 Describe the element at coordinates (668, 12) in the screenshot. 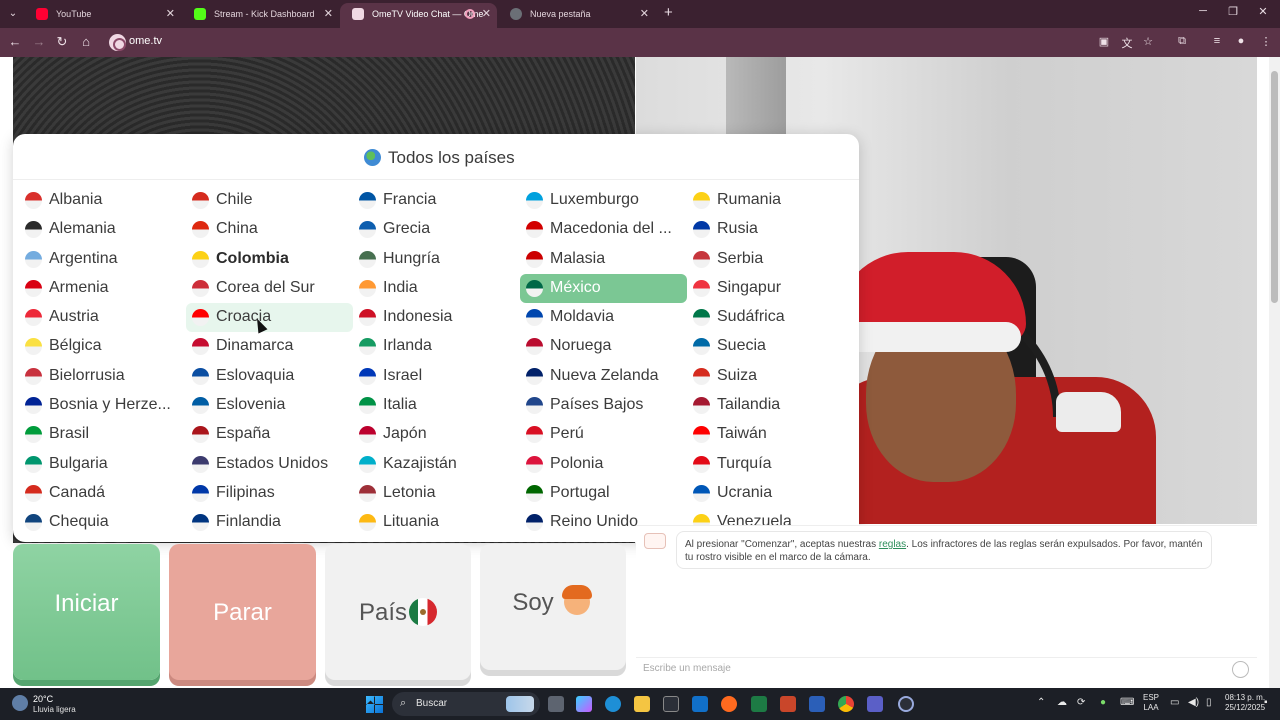

I see `new-tab-button: +` at that location.